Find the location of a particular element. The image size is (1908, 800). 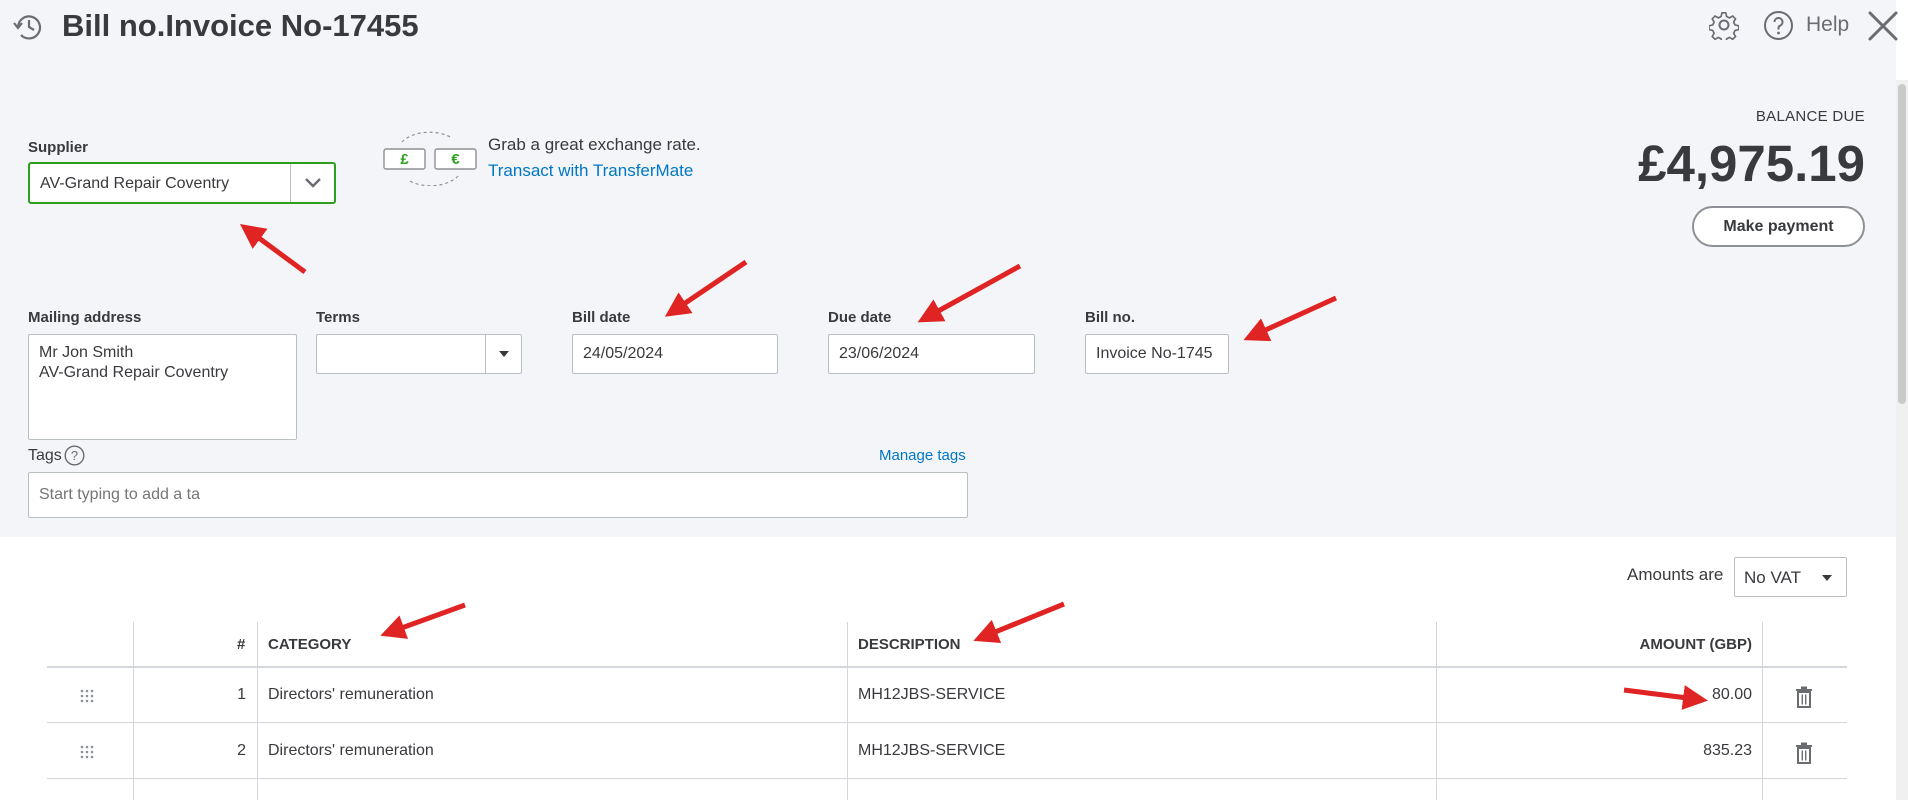

table-header-divider is located at coordinates (947, 667).